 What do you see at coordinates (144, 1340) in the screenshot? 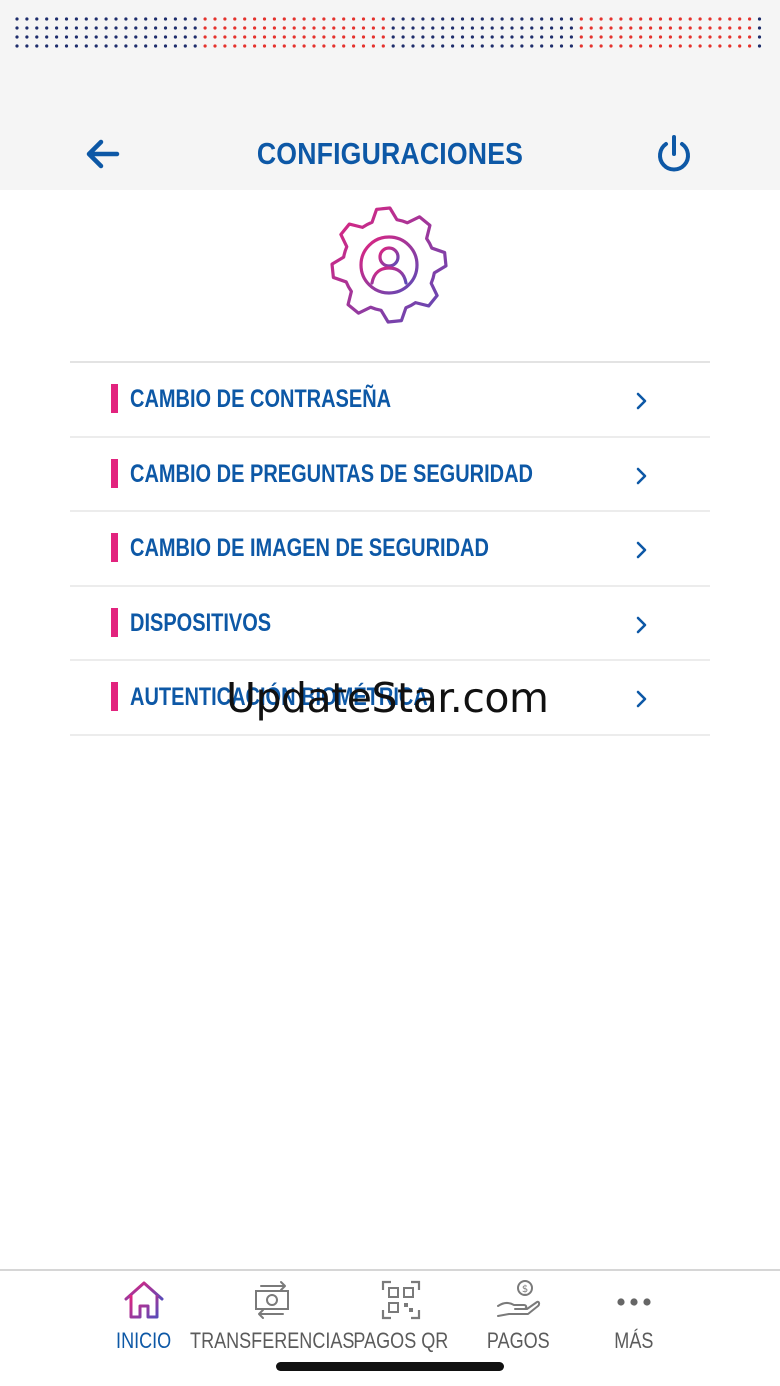
I see `tab-label: INICIO` at bounding box center [144, 1340].